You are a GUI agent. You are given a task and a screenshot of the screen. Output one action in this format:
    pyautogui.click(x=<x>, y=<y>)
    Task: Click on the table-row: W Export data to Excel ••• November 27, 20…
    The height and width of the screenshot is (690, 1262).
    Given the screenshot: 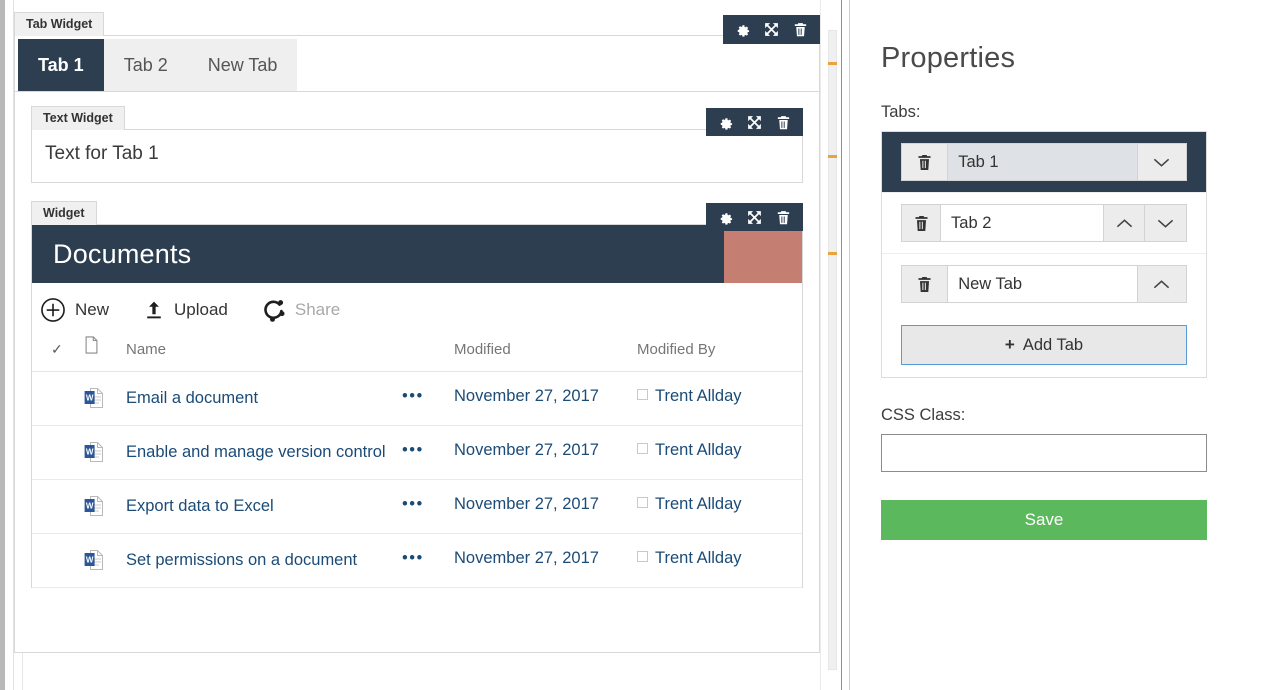 What is the action you would take?
    pyautogui.click(x=417, y=507)
    